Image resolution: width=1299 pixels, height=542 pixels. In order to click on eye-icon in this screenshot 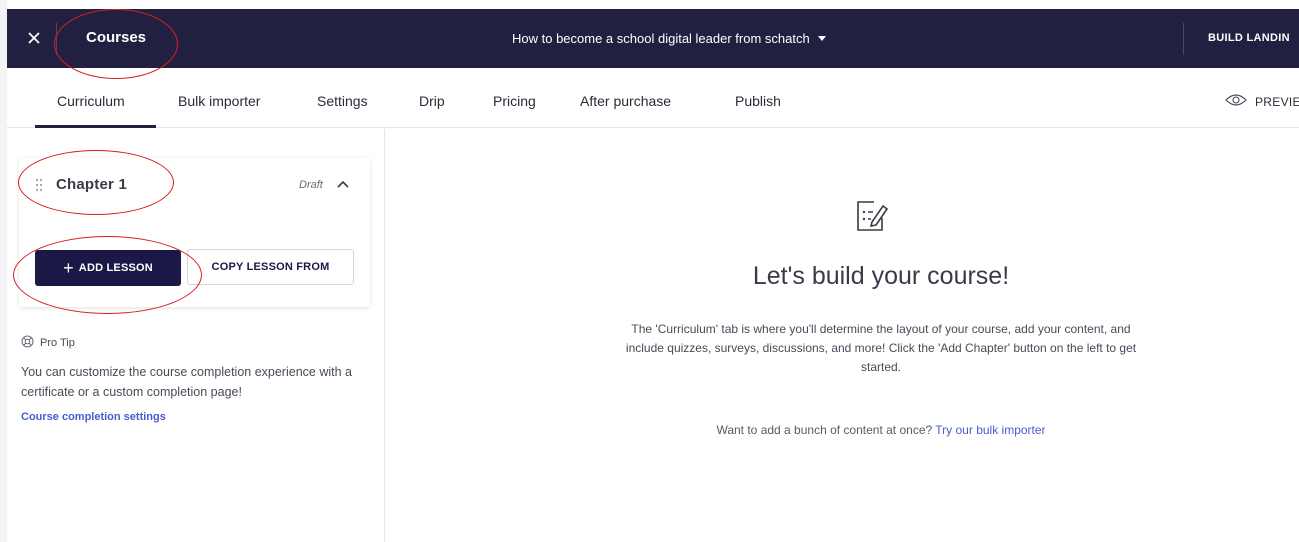, I will do `click(1236, 101)`.